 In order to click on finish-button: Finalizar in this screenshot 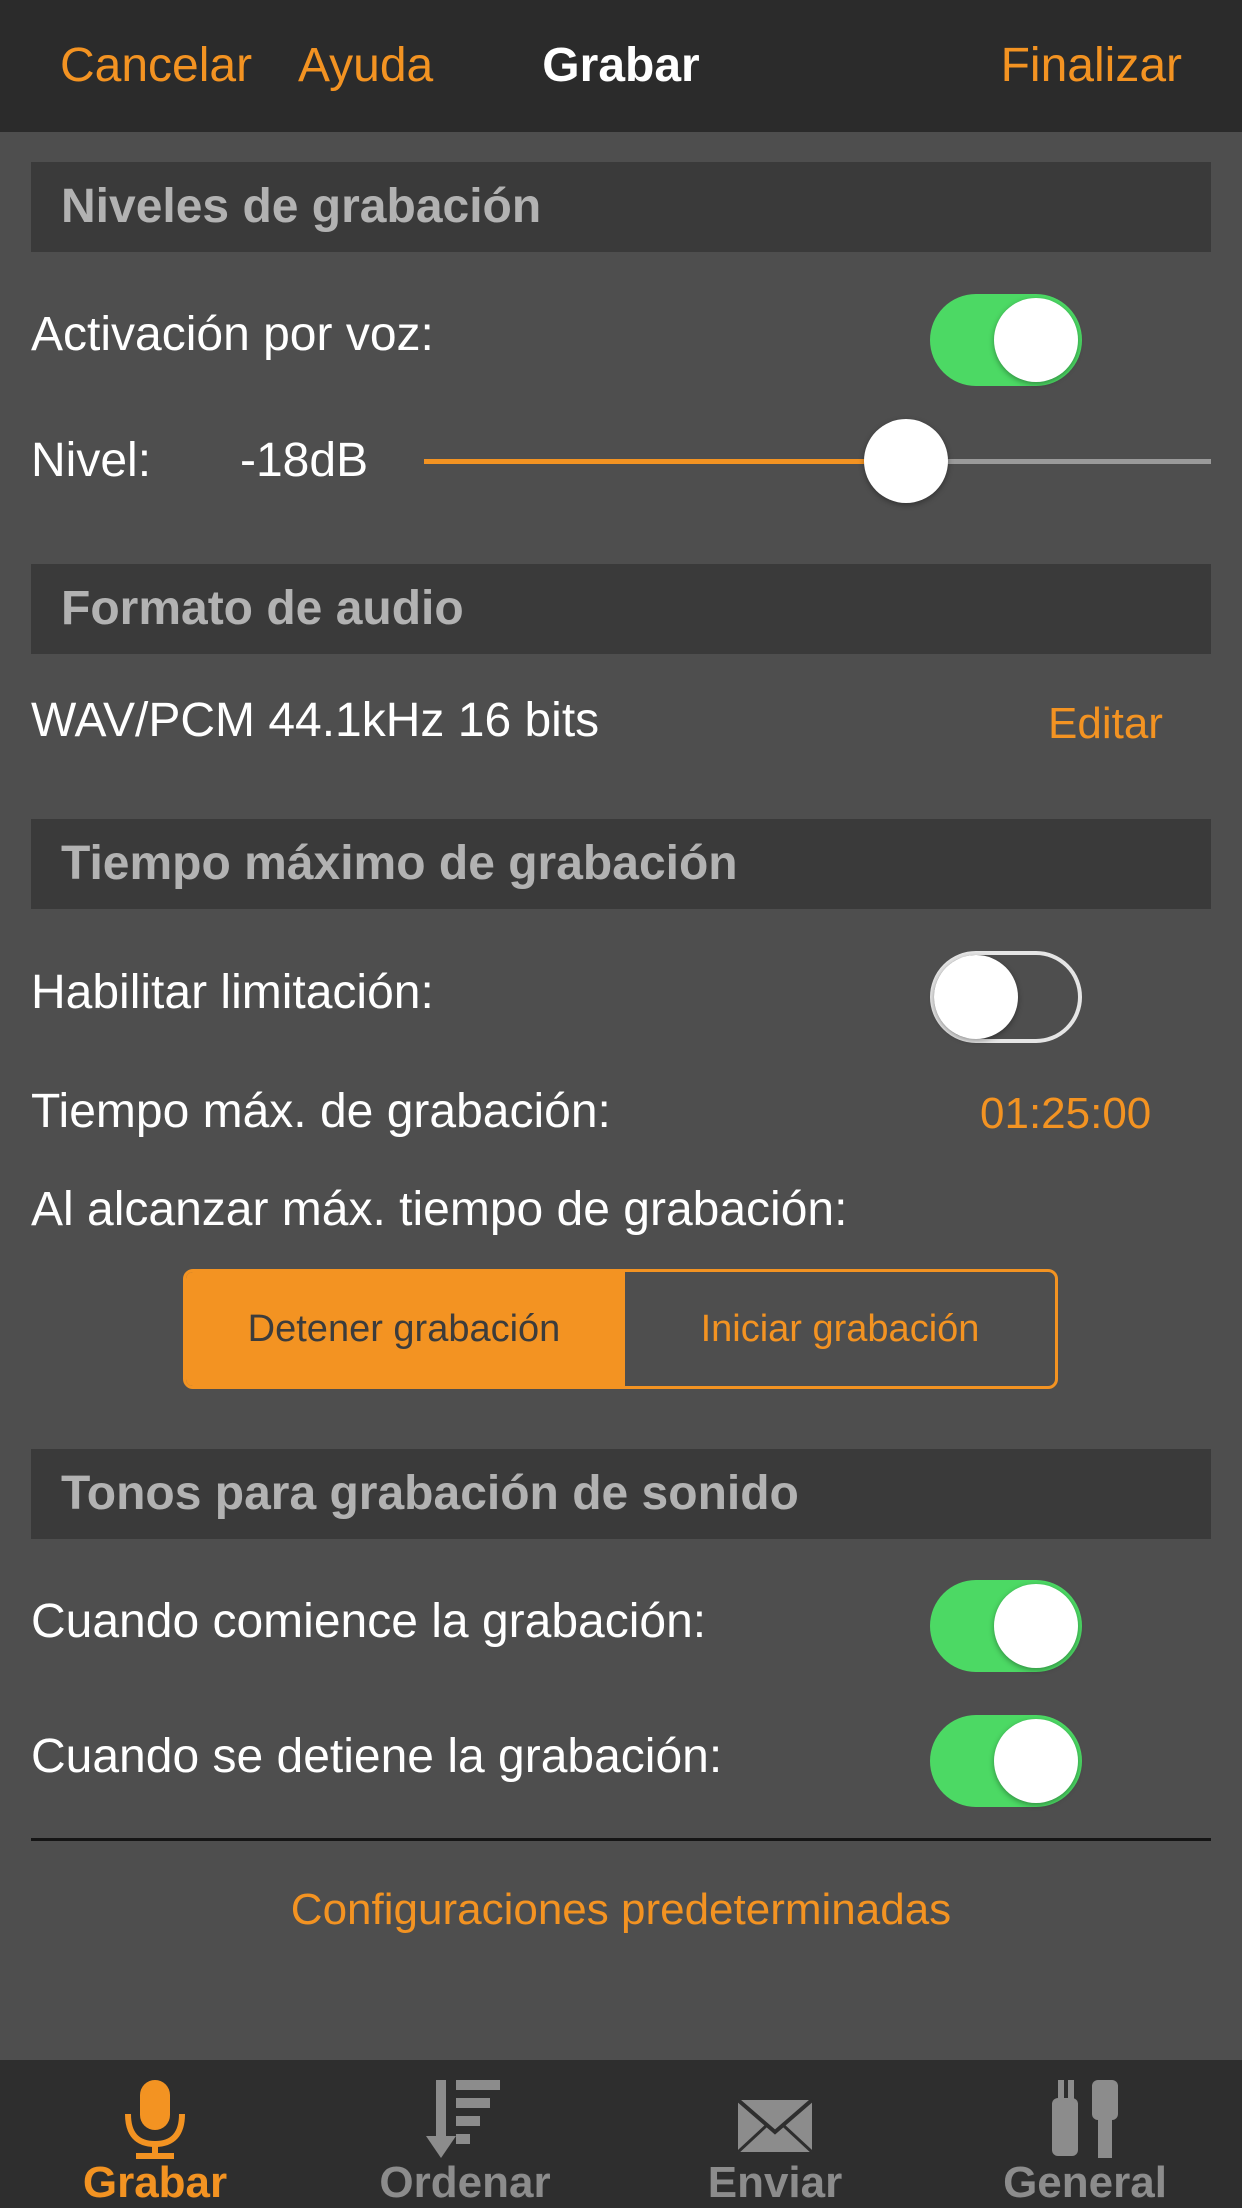, I will do `click(1091, 66)`.